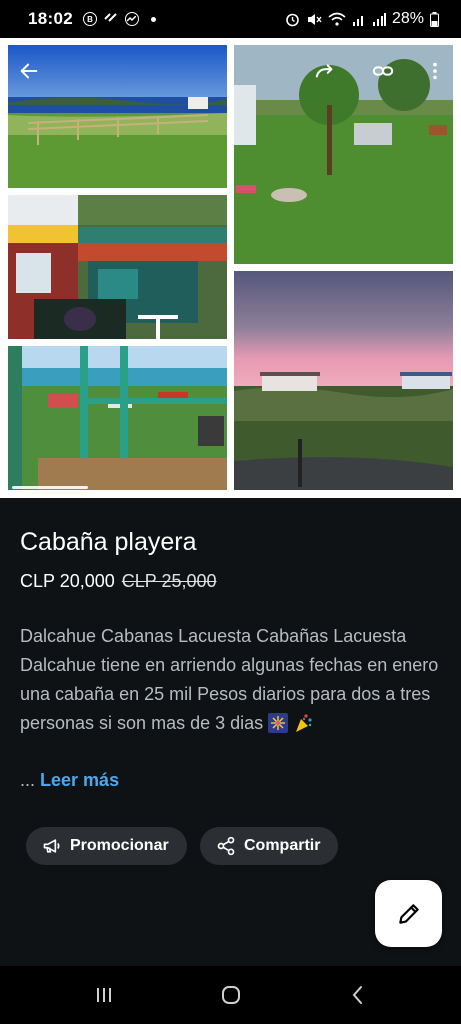 The height and width of the screenshot is (1024, 461). I want to click on recent-apps-button, so click(104, 995).